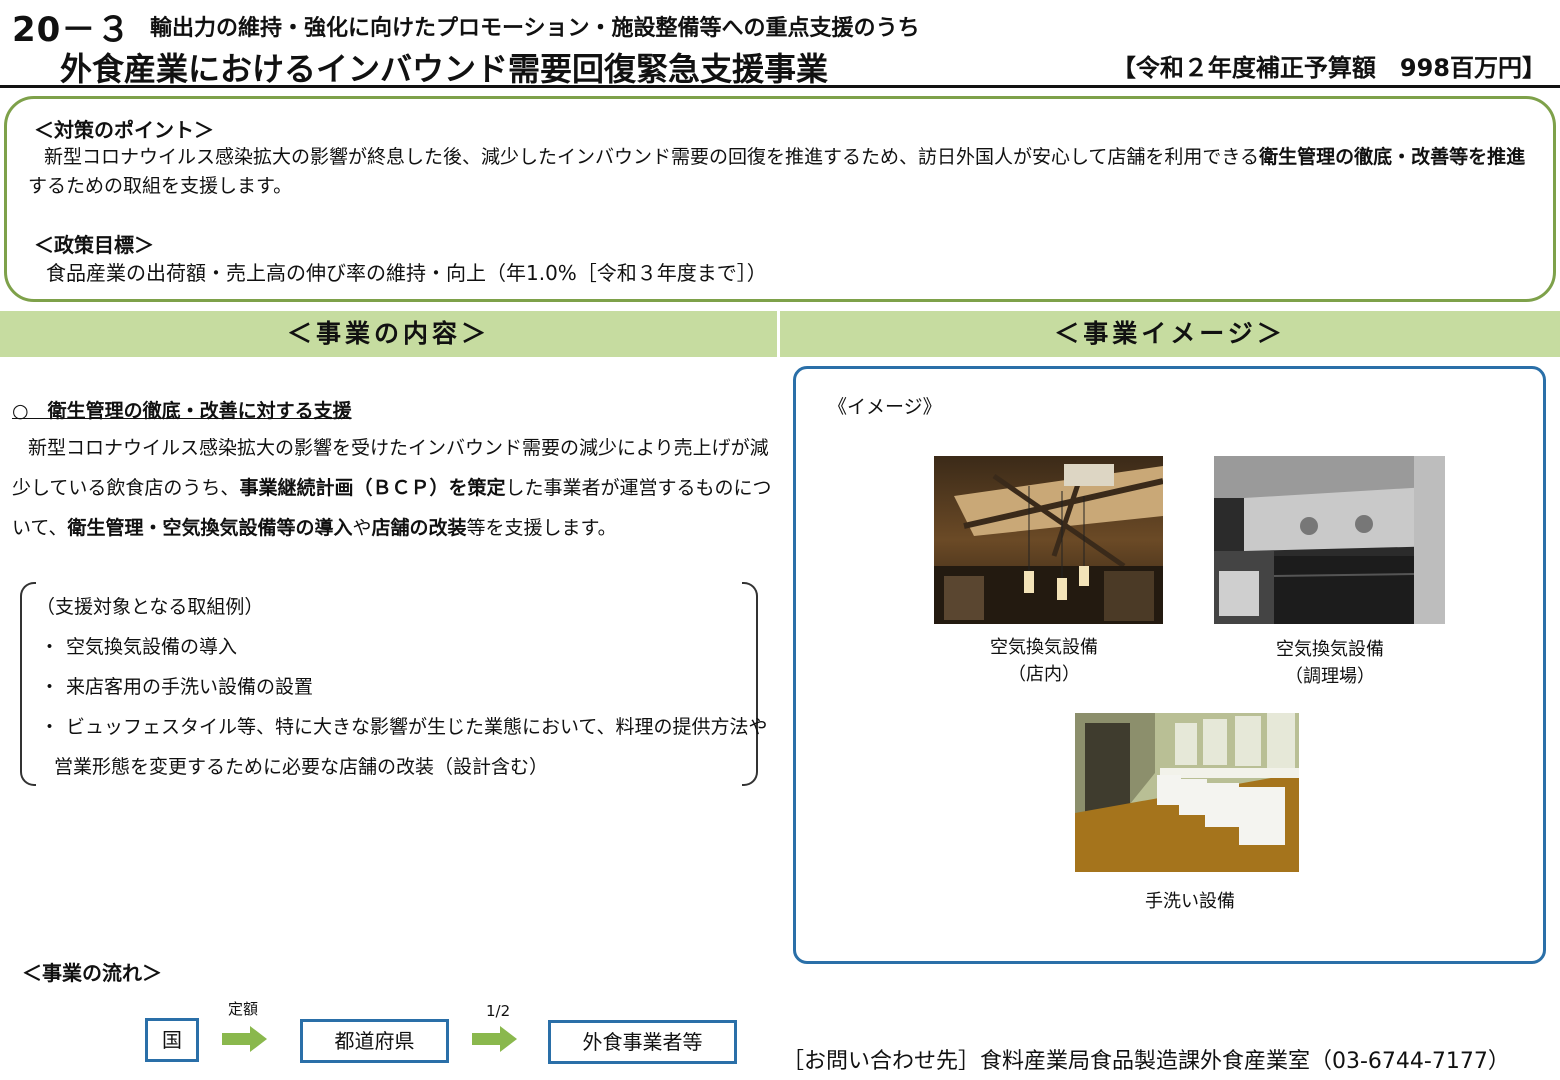 The height and width of the screenshot is (1080, 1560). I want to click on caption-handwashing: 手洗い設備, so click(1190, 901).